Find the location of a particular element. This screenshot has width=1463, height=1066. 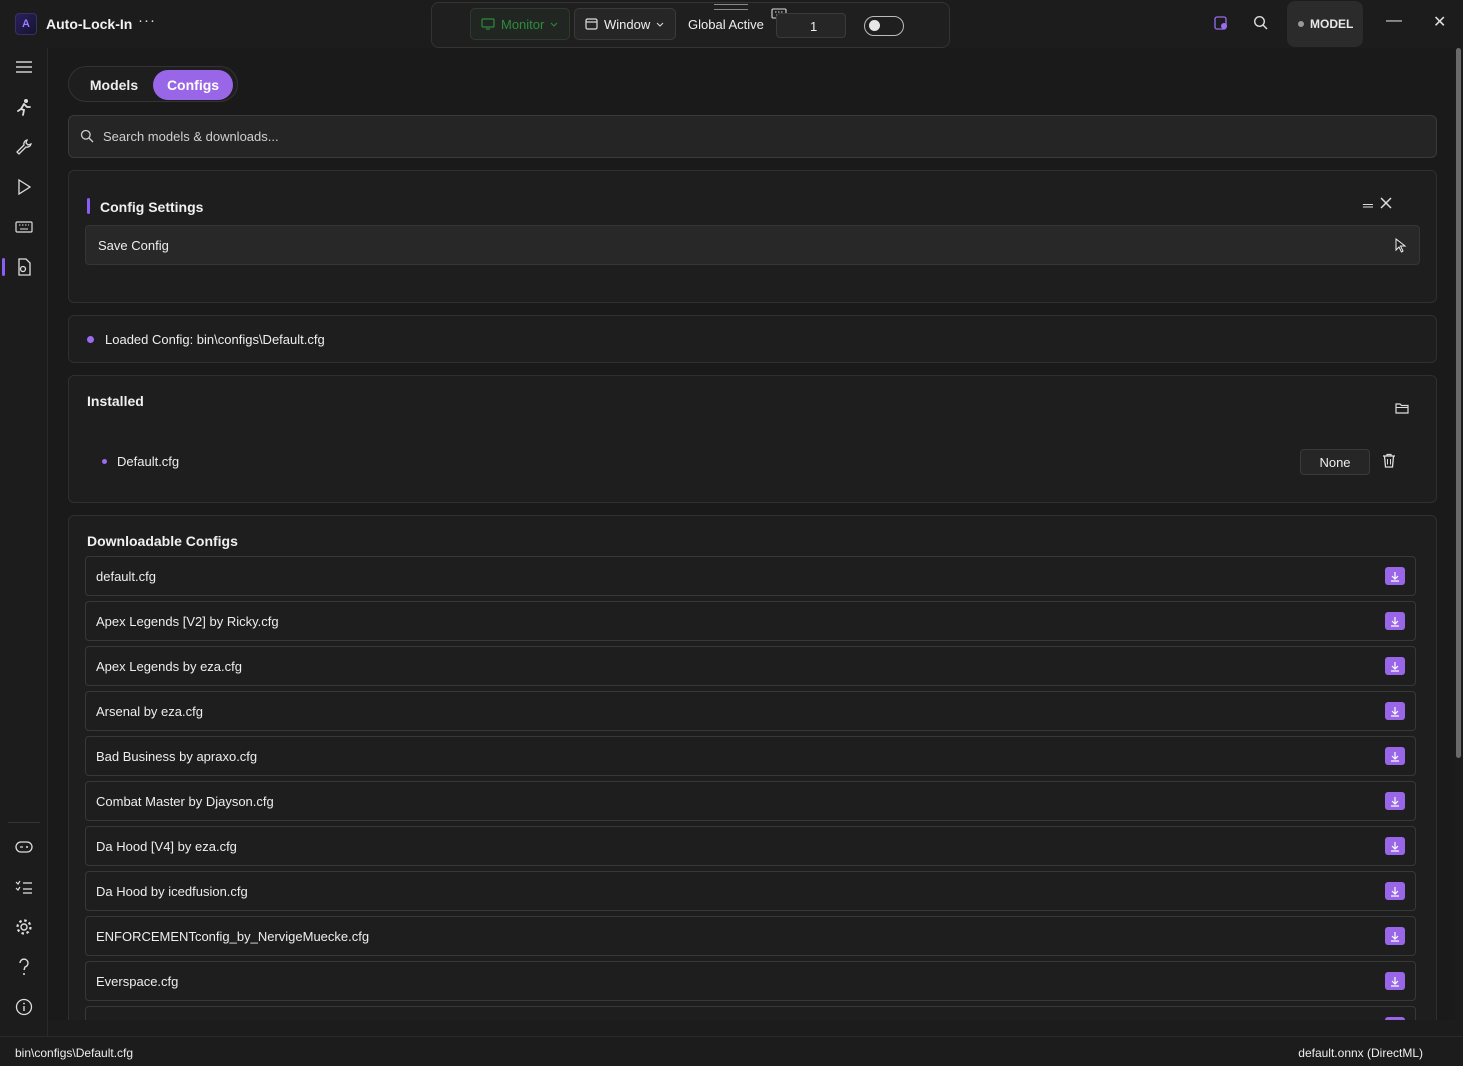

hotkey-input: 1 is located at coordinates (811, 25).